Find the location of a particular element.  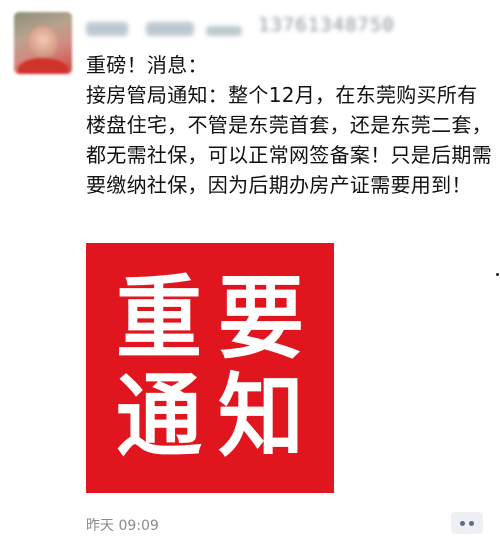

notice-char: 知 is located at coordinates (261, 417).